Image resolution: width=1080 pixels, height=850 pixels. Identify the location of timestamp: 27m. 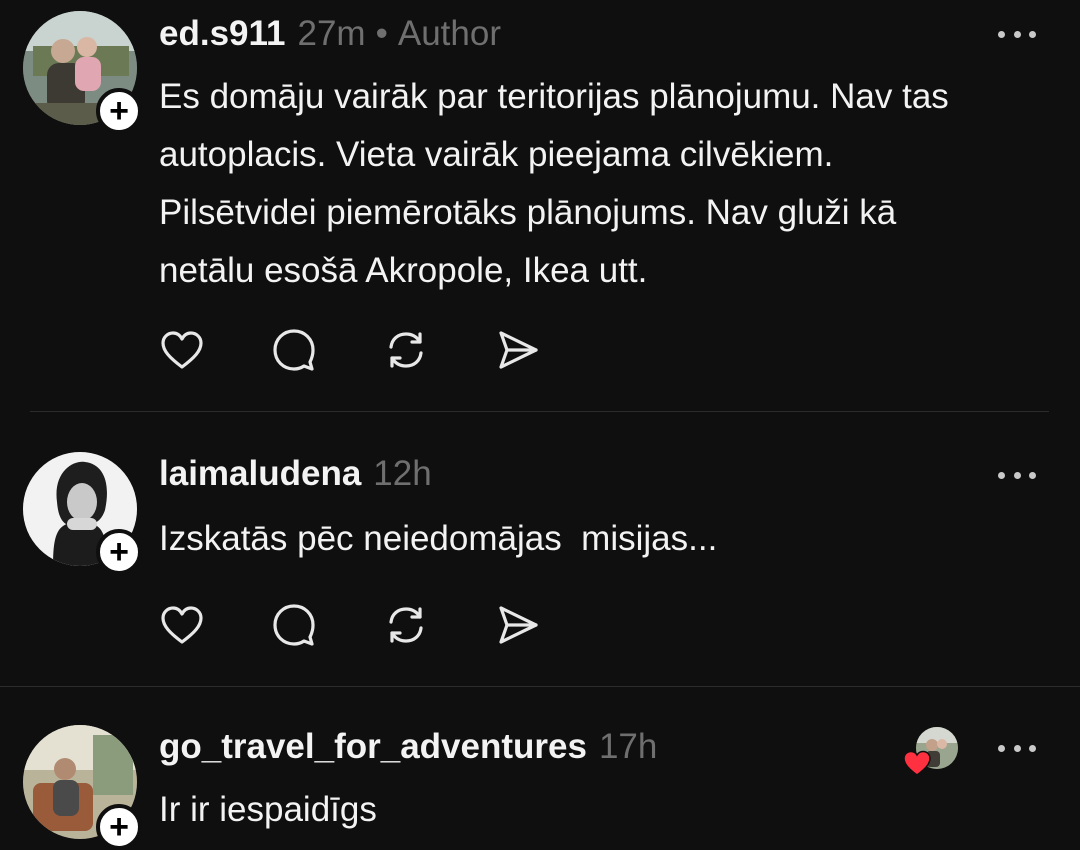
(331, 33).